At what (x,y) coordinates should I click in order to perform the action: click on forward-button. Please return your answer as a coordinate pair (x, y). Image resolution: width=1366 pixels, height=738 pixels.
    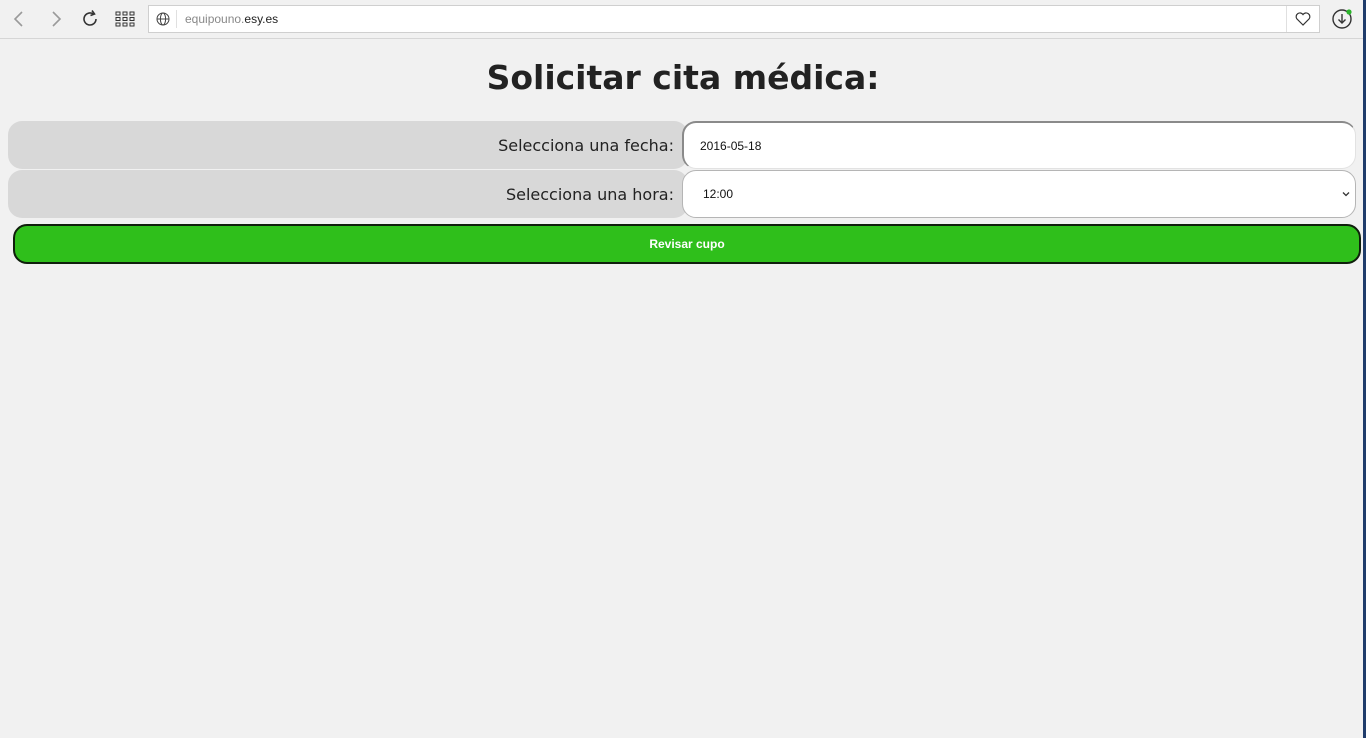
    Looking at the image, I should click on (56, 19).